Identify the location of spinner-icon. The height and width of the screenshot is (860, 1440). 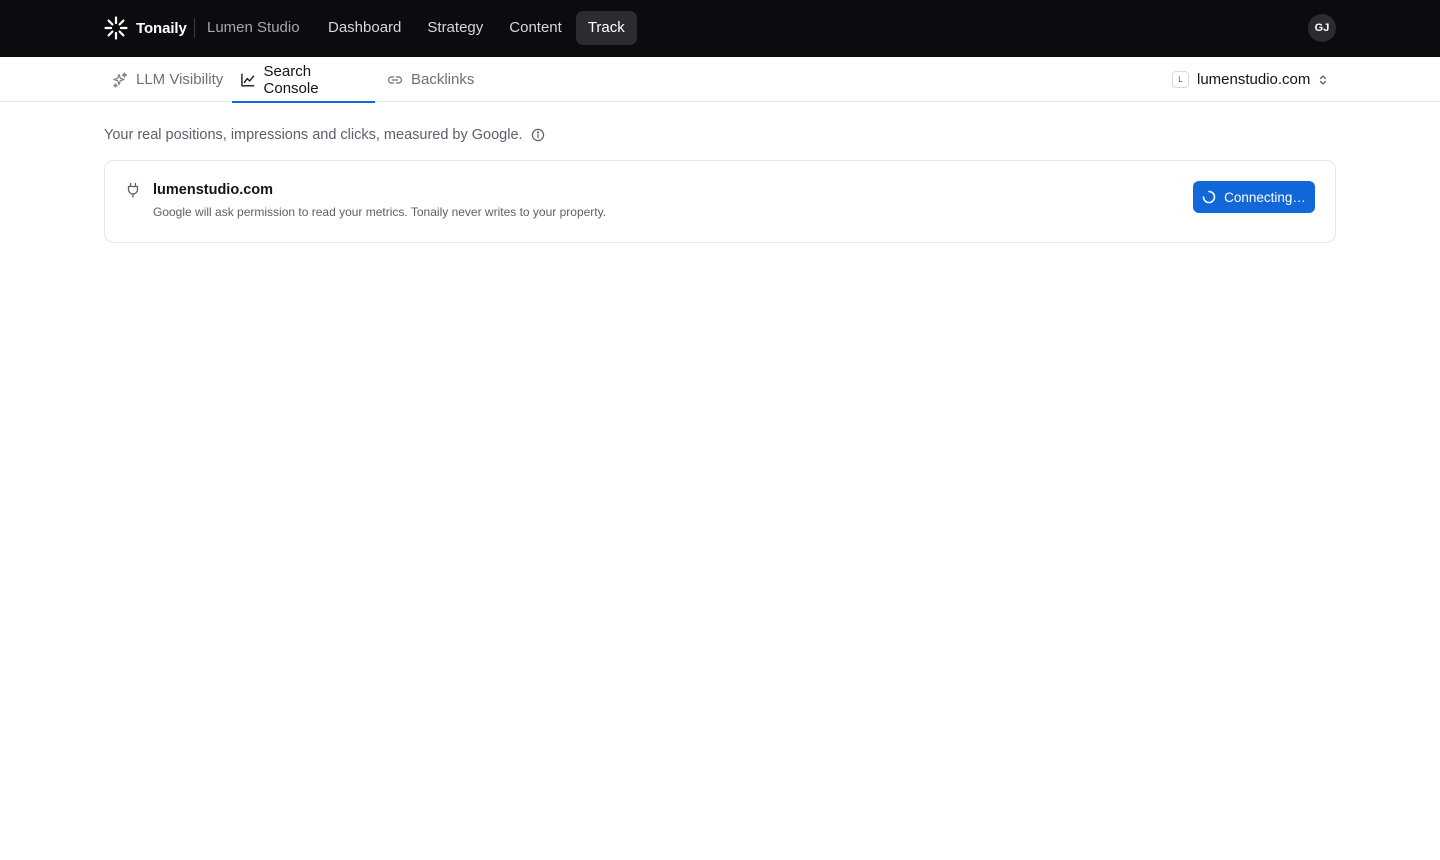
(1209, 197).